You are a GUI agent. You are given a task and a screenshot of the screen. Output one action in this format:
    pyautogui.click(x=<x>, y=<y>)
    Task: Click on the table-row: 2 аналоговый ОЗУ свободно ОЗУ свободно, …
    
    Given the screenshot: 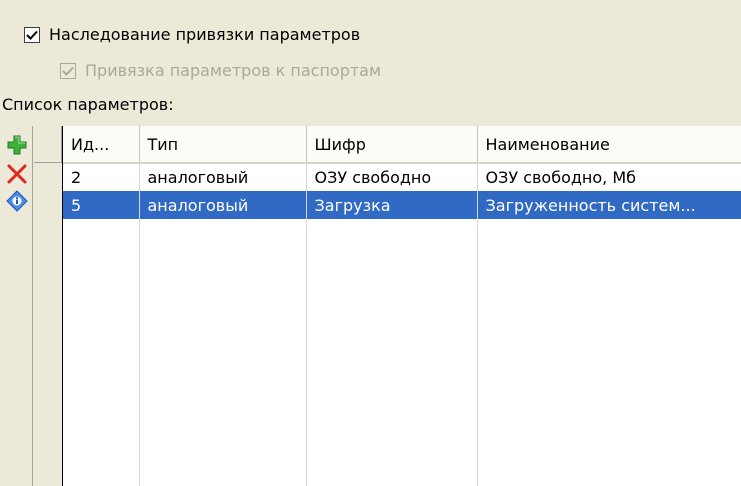 What is the action you would take?
    pyautogui.click(x=402, y=177)
    